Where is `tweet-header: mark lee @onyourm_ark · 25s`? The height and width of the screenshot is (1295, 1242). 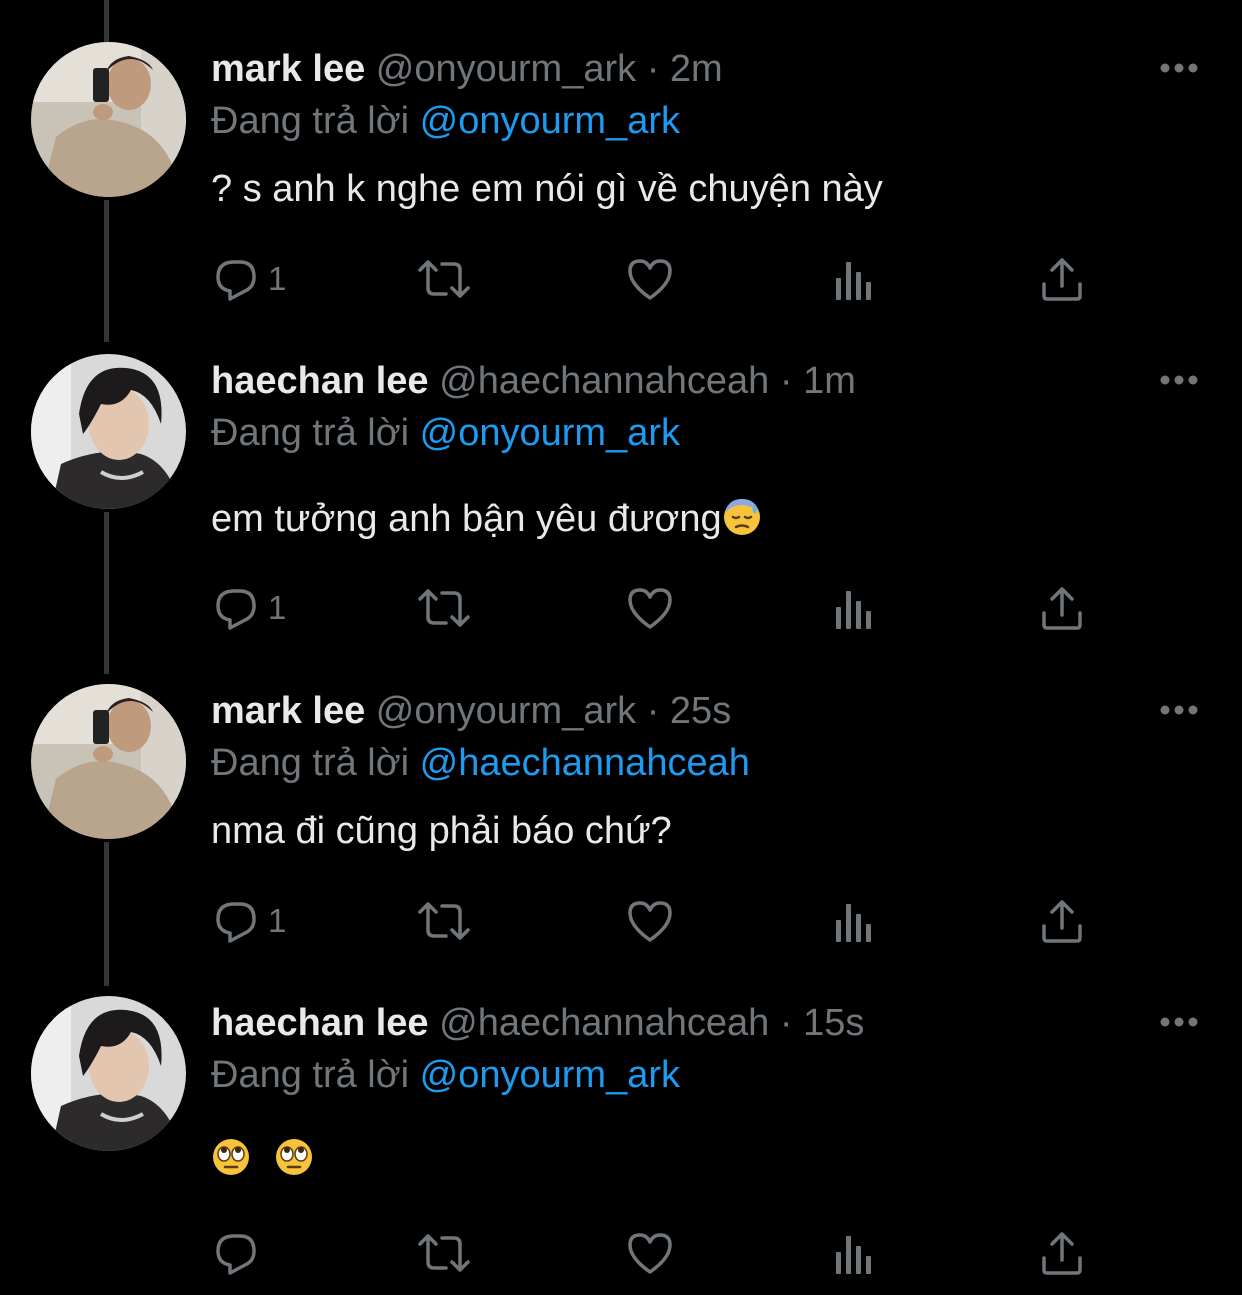
tweet-header: mark lee @onyourm_ark · 25s is located at coordinates (471, 711).